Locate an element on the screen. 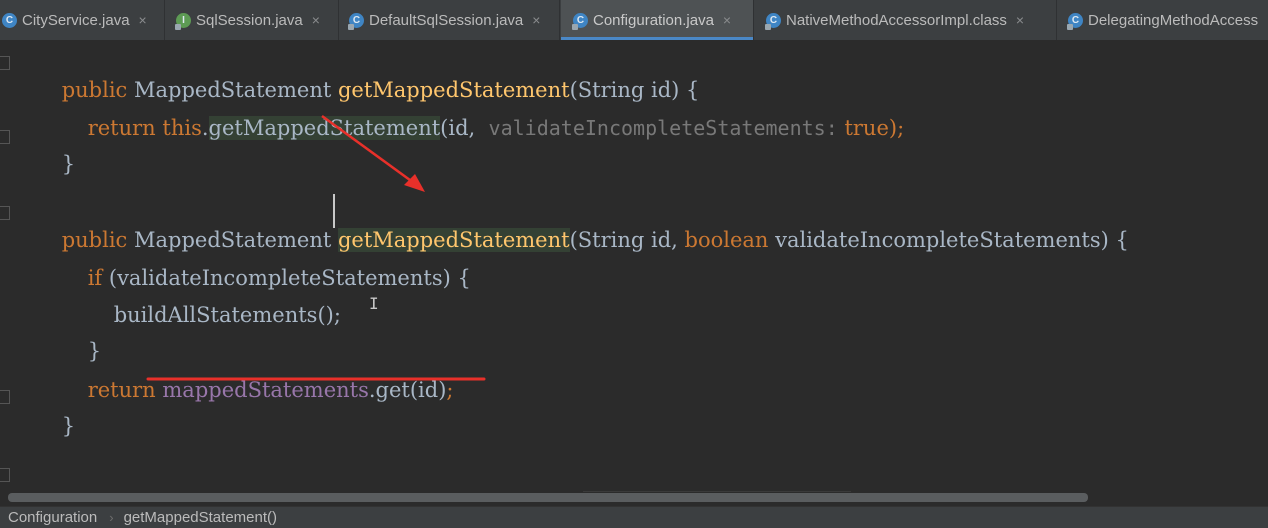 Image resolution: width=1268 pixels, height=528 pixels. tab-configuration: C Configuration.java × is located at coordinates (657, 20).